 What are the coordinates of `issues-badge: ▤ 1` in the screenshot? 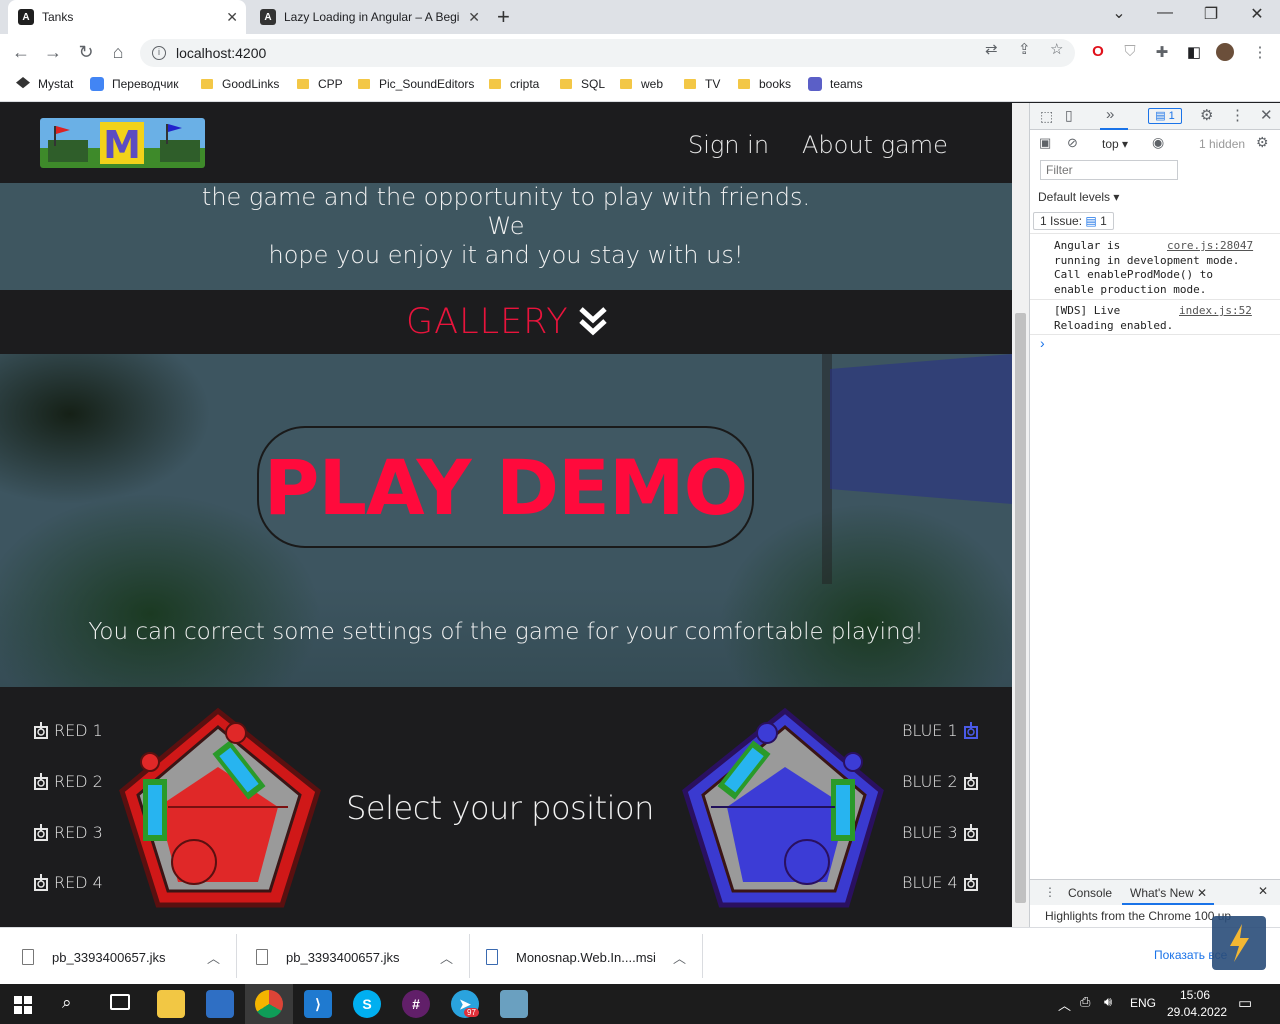 It's located at (1165, 116).